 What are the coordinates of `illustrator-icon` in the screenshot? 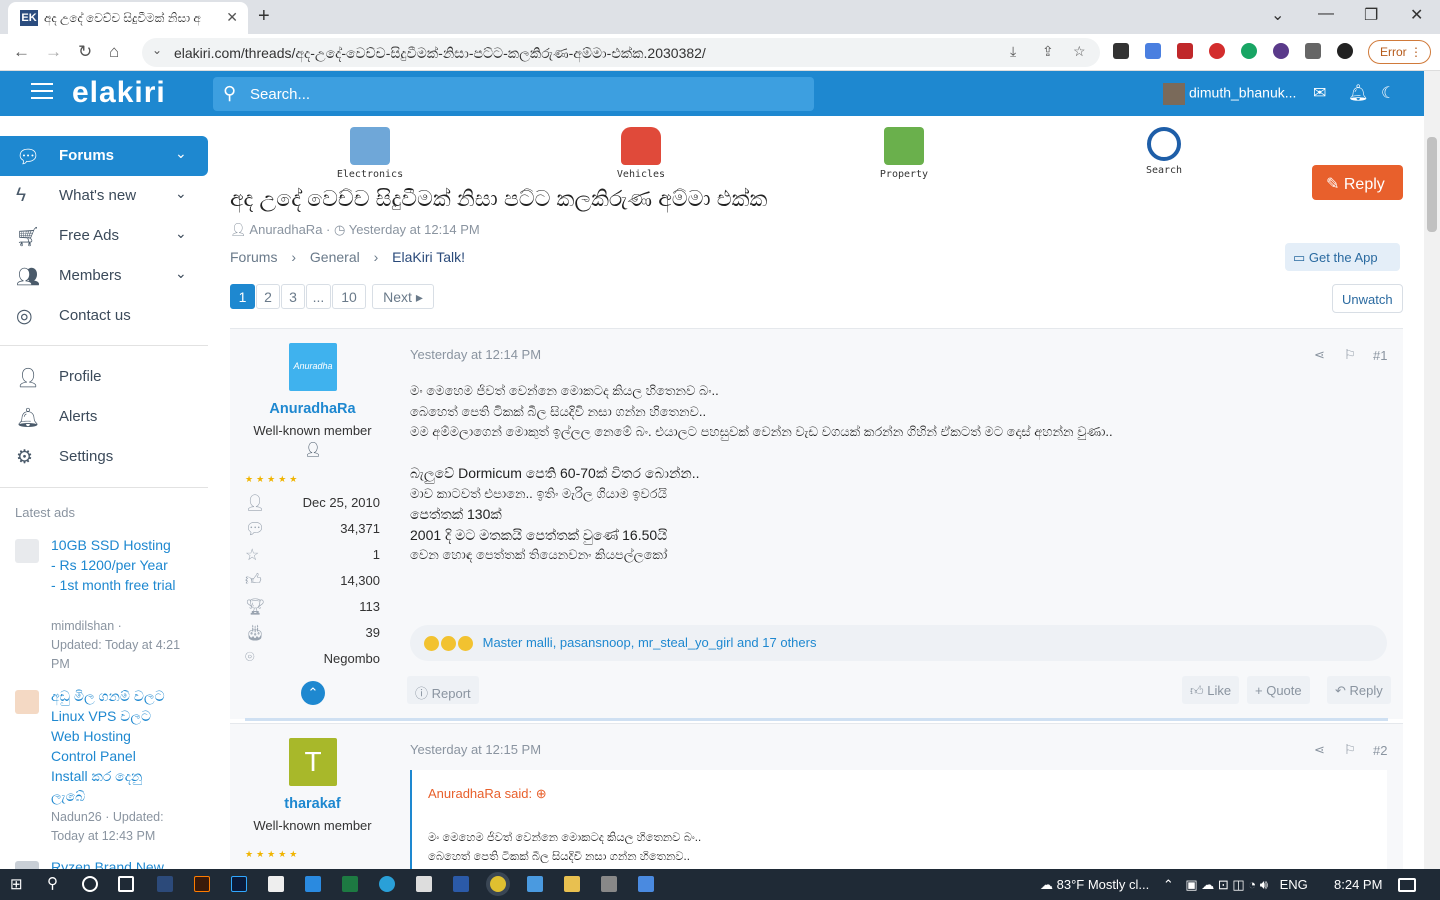 It's located at (202, 884).